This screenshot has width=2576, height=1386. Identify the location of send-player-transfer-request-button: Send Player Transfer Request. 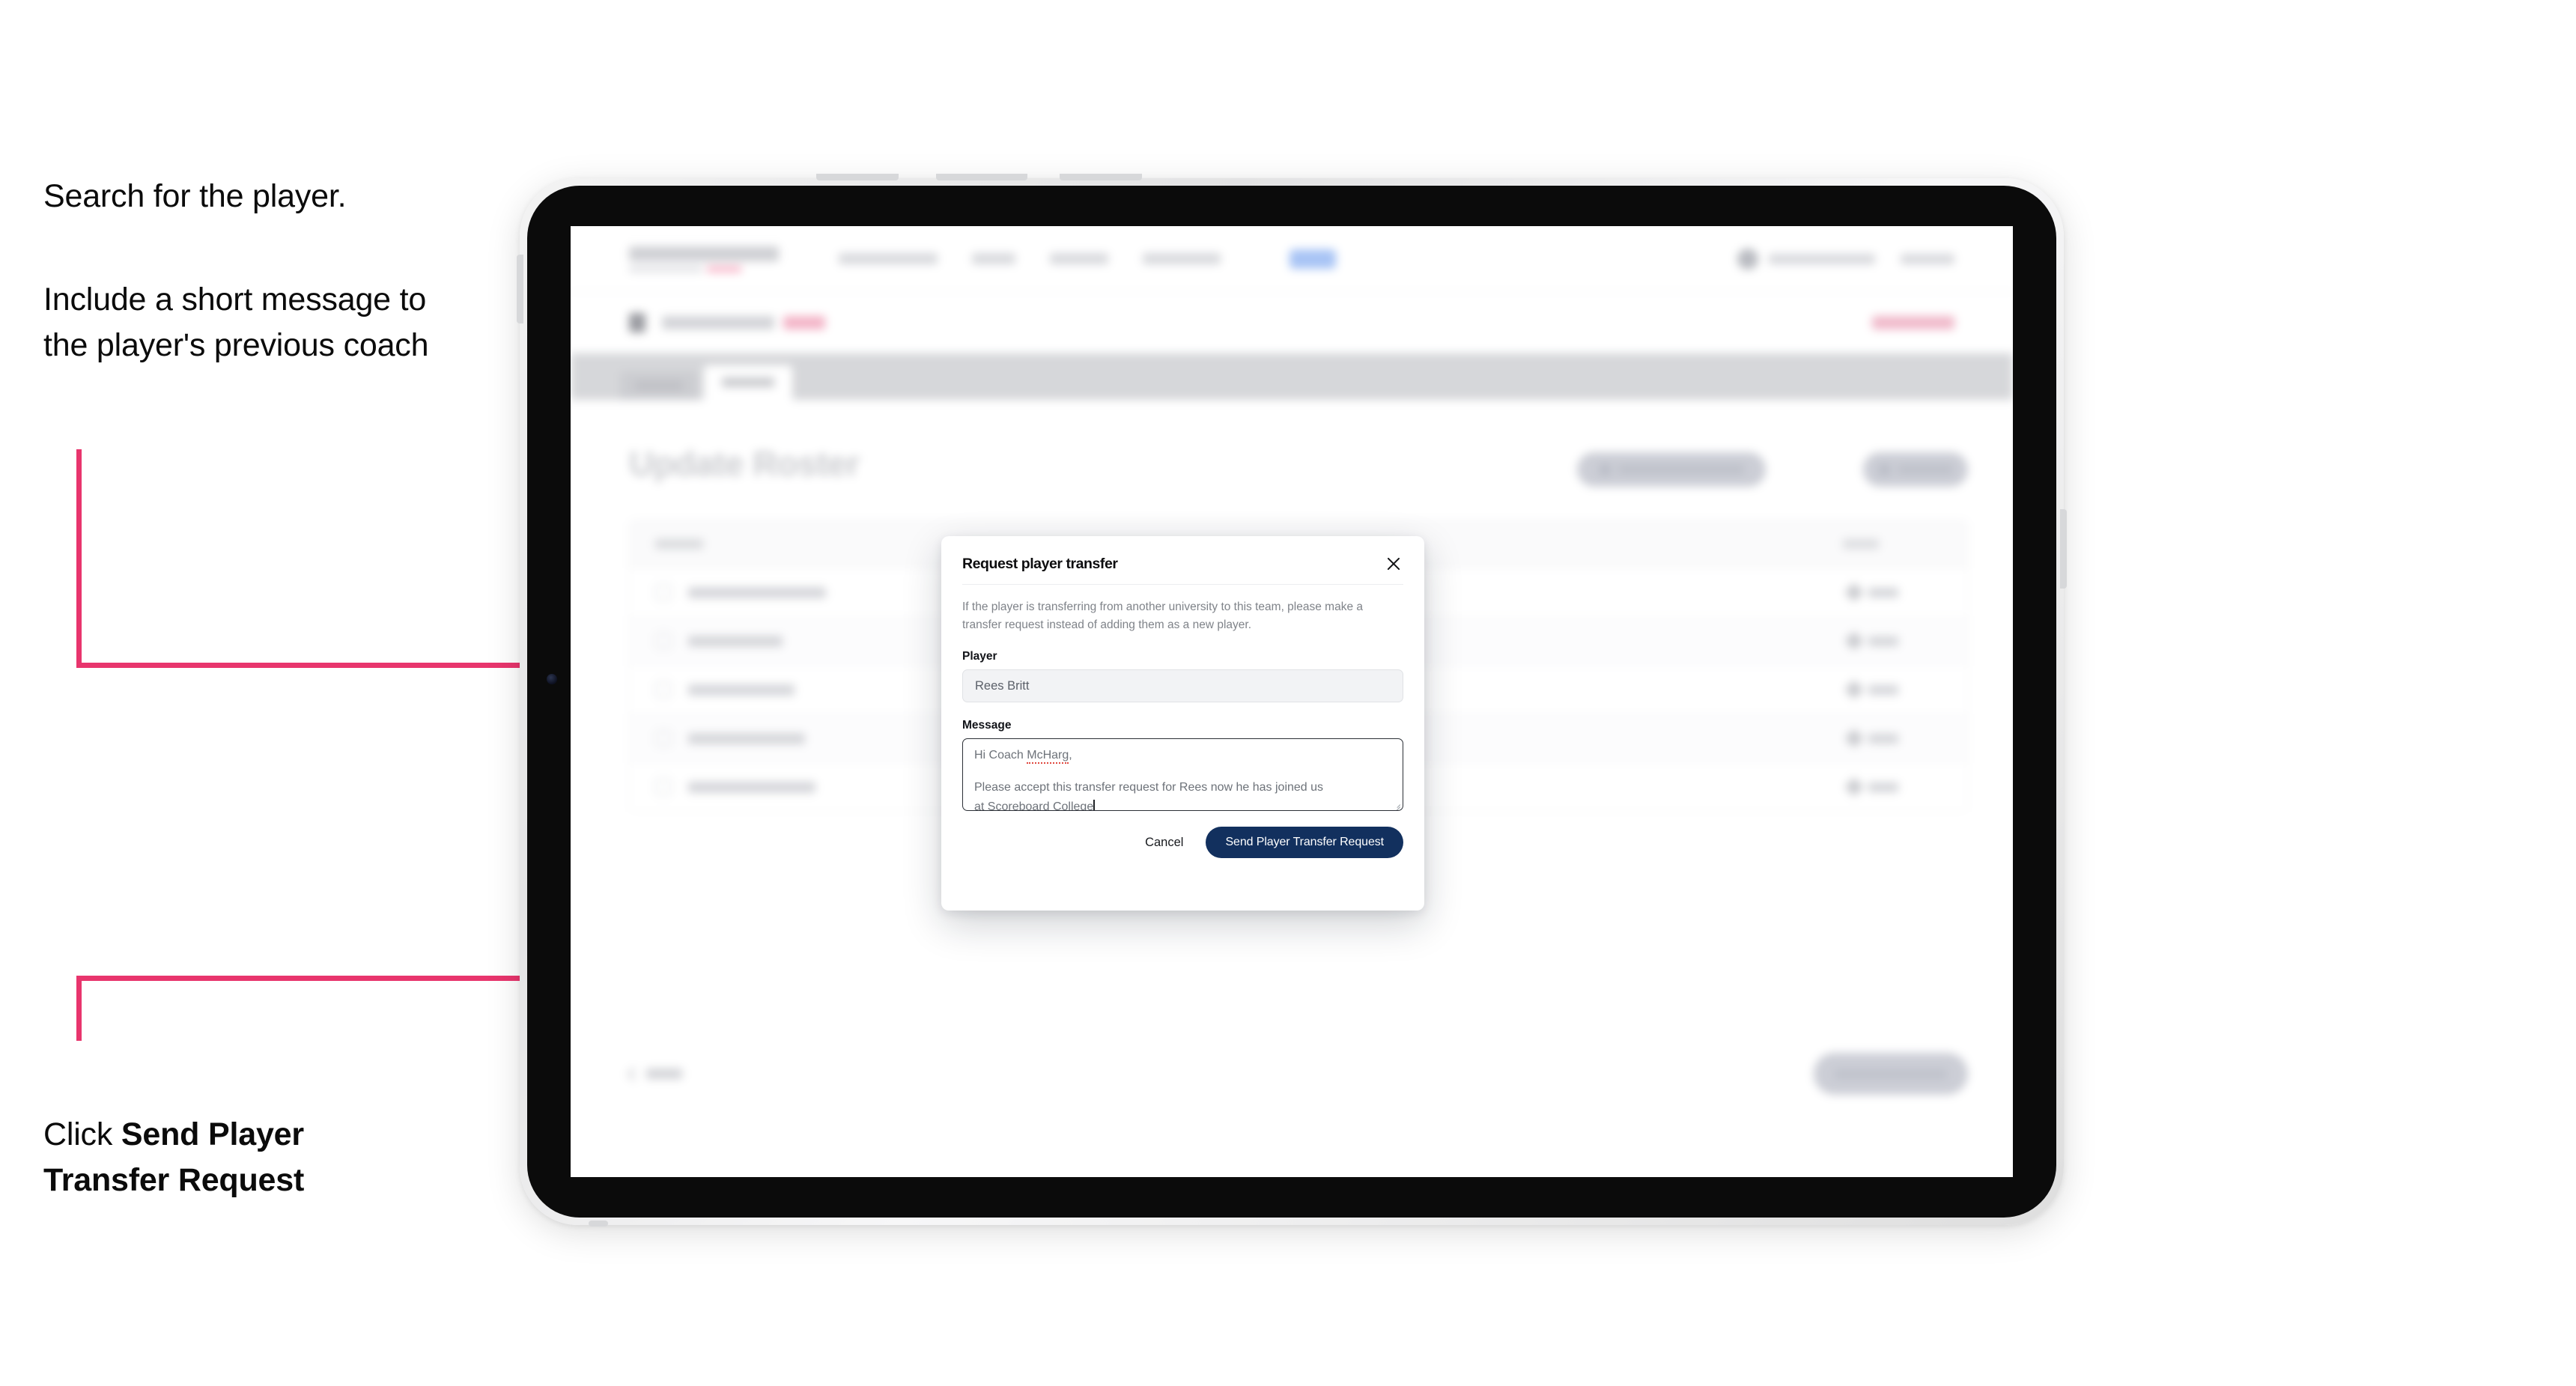
(1304, 843).